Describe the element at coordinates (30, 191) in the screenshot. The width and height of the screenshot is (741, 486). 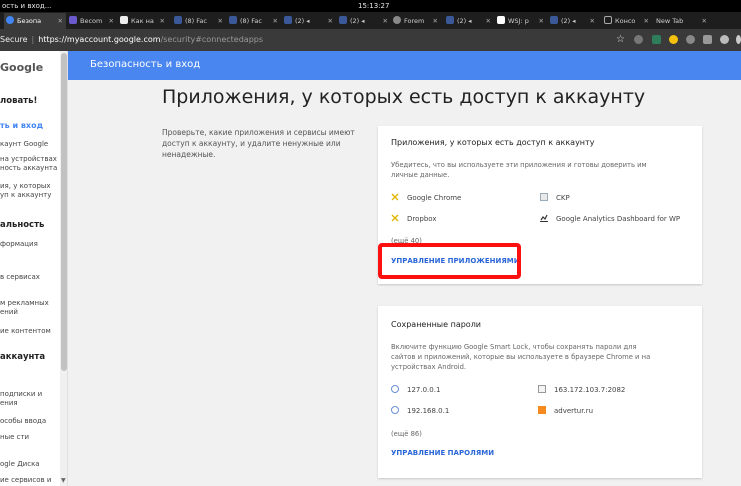
I see `sidebar-item-connected-apps: ия, у которых уп к аккаунту` at that location.